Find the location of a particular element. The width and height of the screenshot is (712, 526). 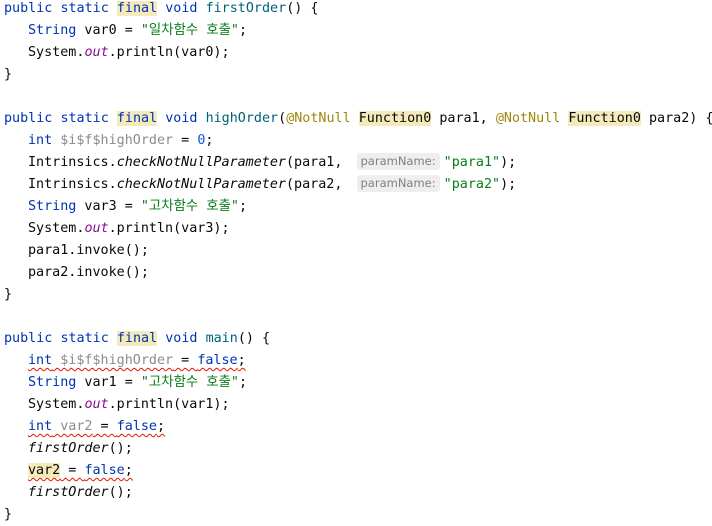

code-line: String var3 = "고차함수 호출"; is located at coordinates (125, 207).